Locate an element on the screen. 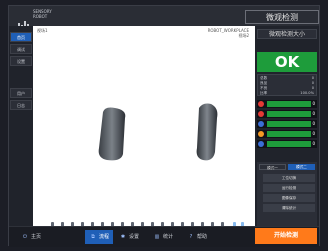 Image resolution: width=328 pixels, height=251 pixels. logo is located at coordinates (22, 20).